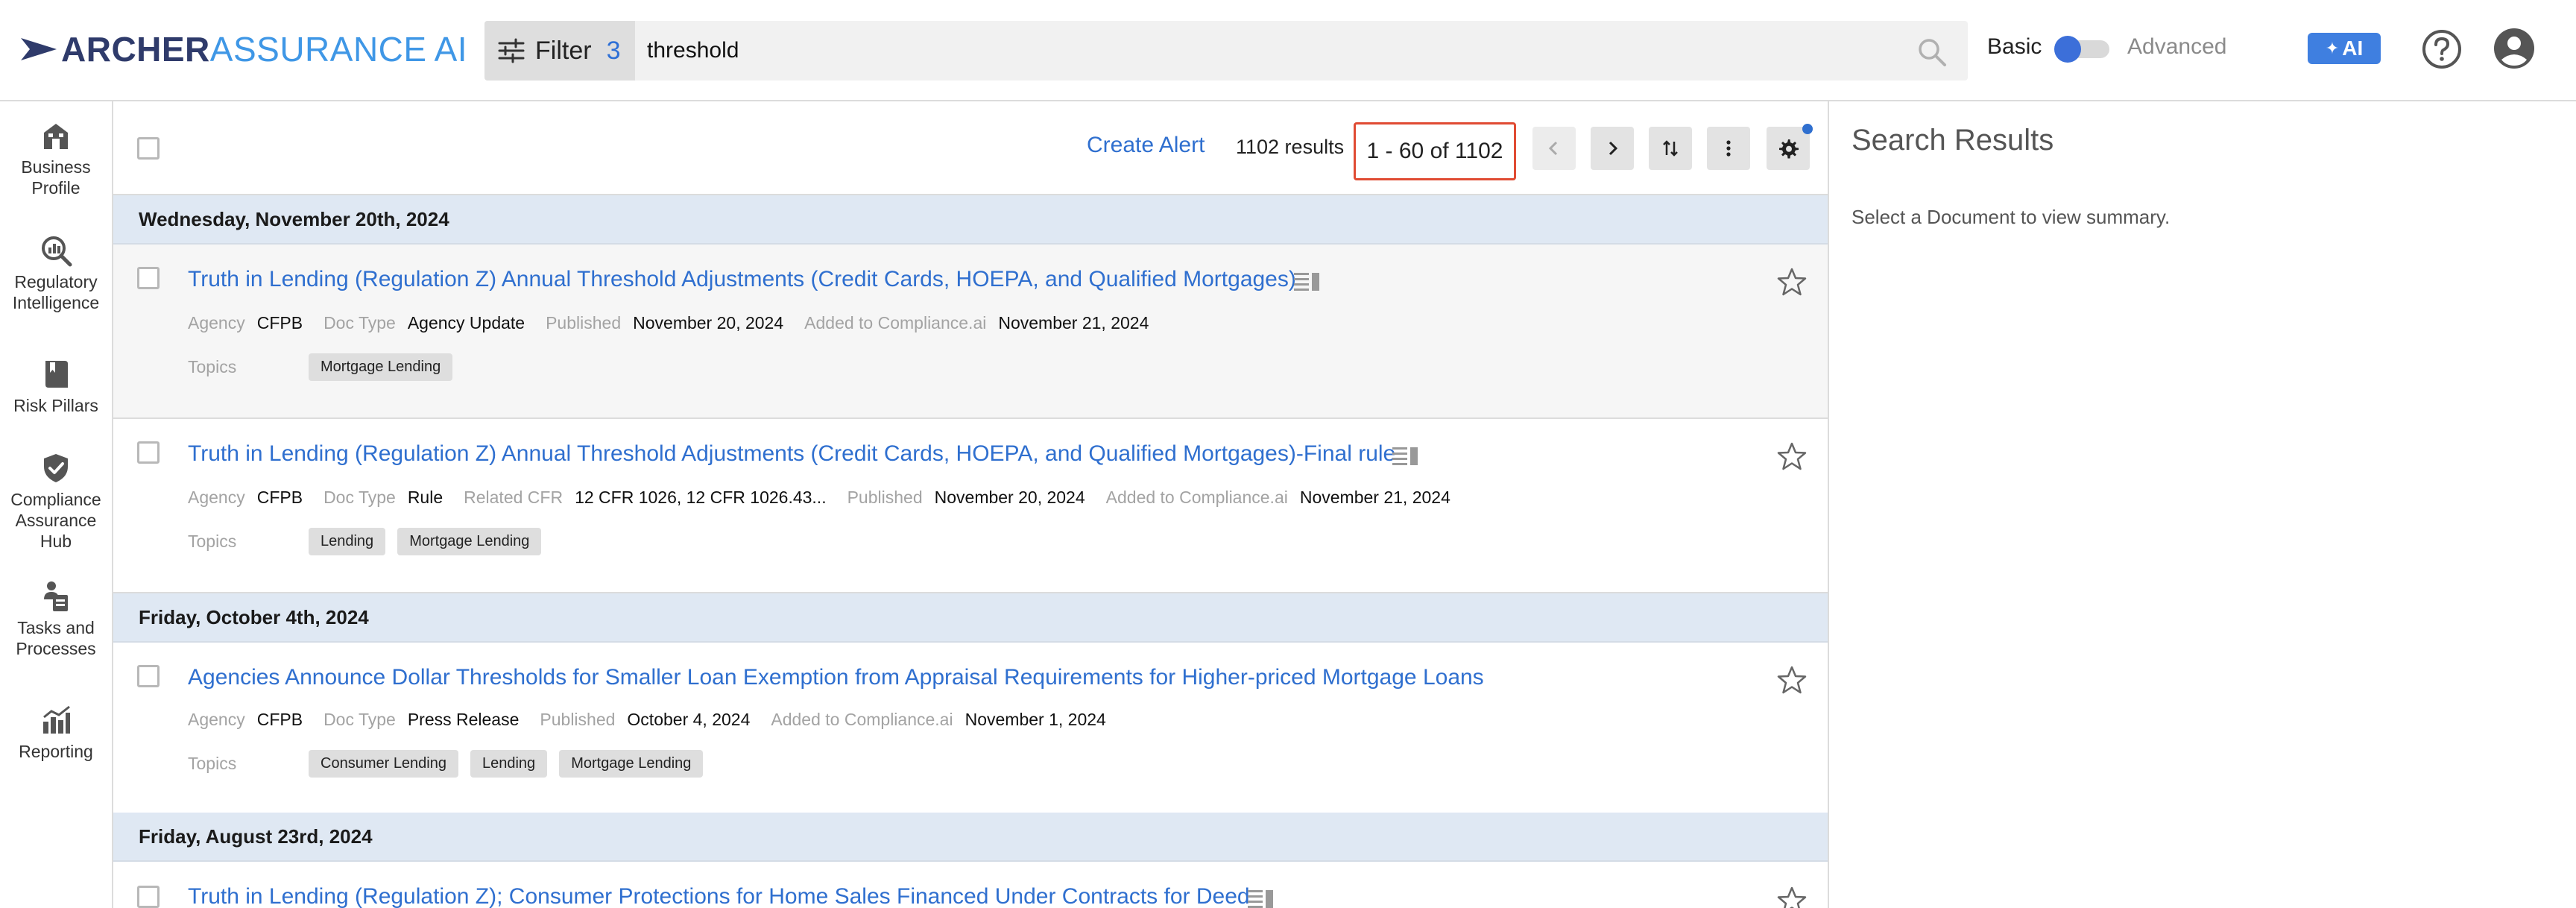 Image resolution: width=2576 pixels, height=908 pixels. Describe the element at coordinates (56, 638) in the screenshot. I see `sidebar-item-label: Tasks and Processes` at that location.